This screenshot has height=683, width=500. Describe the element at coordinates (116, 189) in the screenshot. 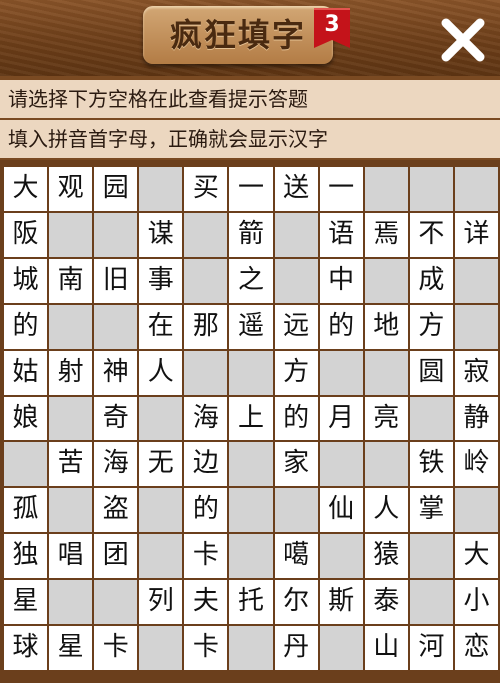

I see `grid-cell-filled: 园` at that location.